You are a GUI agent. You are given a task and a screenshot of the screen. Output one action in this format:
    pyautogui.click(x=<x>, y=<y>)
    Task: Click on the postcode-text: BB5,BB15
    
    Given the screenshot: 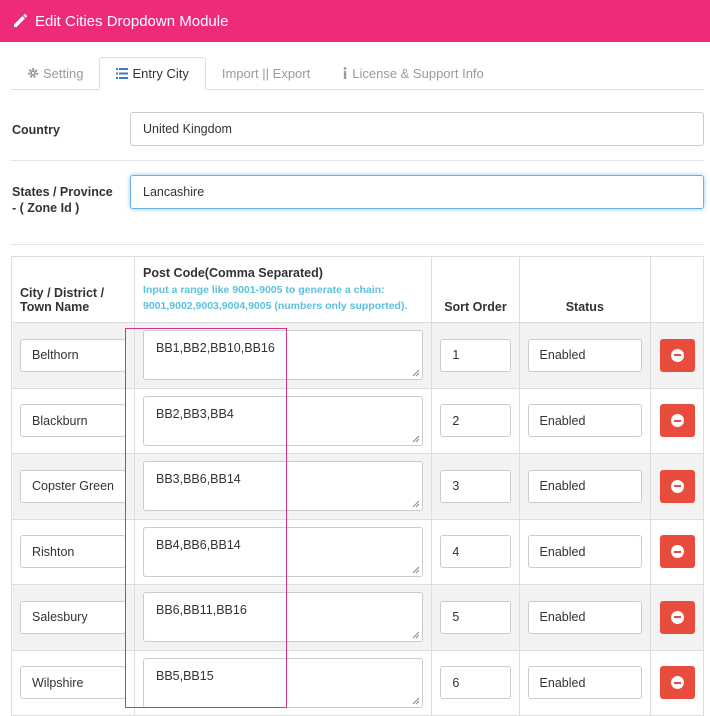 What is the action you would take?
    pyautogui.click(x=184, y=675)
    